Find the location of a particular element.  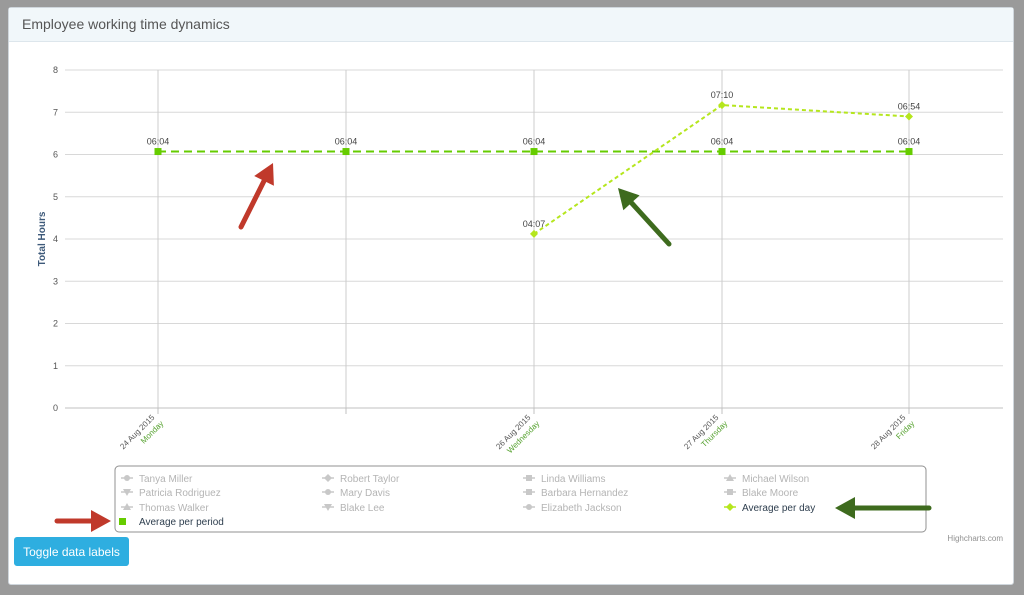

y-tick-label: 4 is located at coordinates (55, 239).